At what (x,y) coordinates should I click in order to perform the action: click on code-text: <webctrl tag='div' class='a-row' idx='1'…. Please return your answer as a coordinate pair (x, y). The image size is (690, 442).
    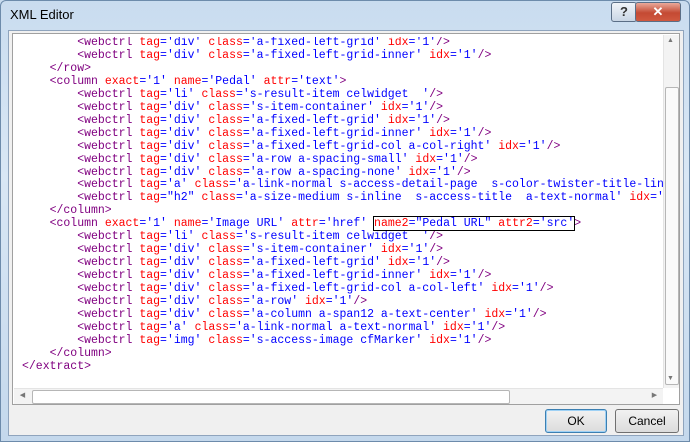
    Looking at the image, I should click on (222, 302).